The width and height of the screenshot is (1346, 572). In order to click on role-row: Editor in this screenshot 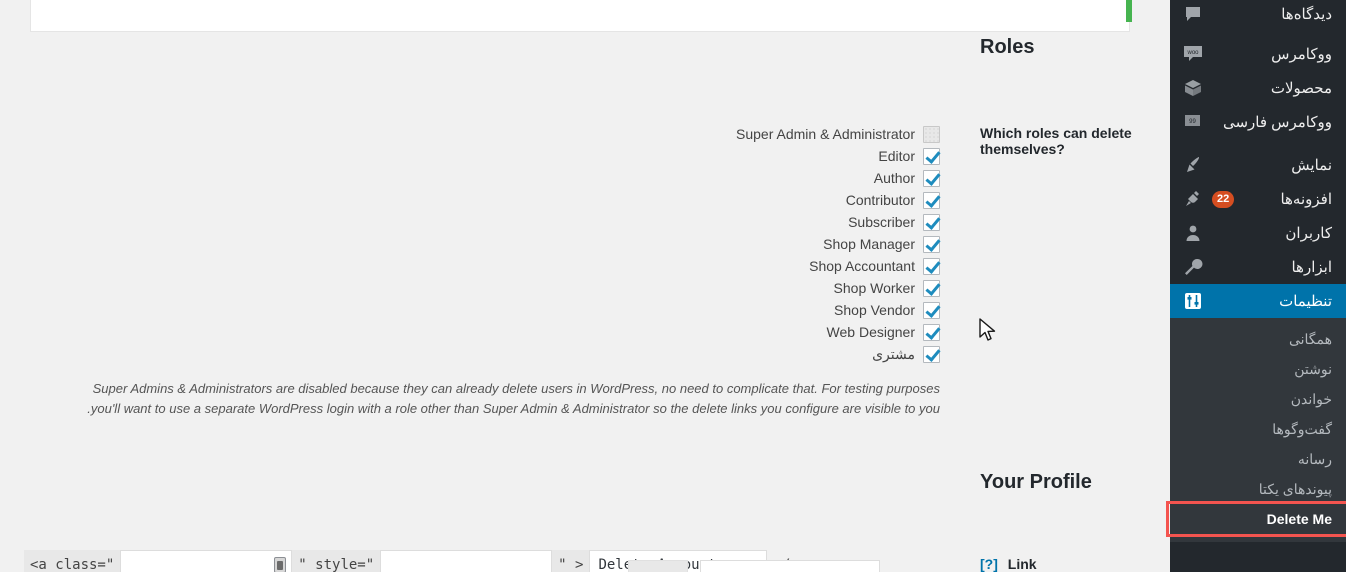, I will do `click(909, 156)`.